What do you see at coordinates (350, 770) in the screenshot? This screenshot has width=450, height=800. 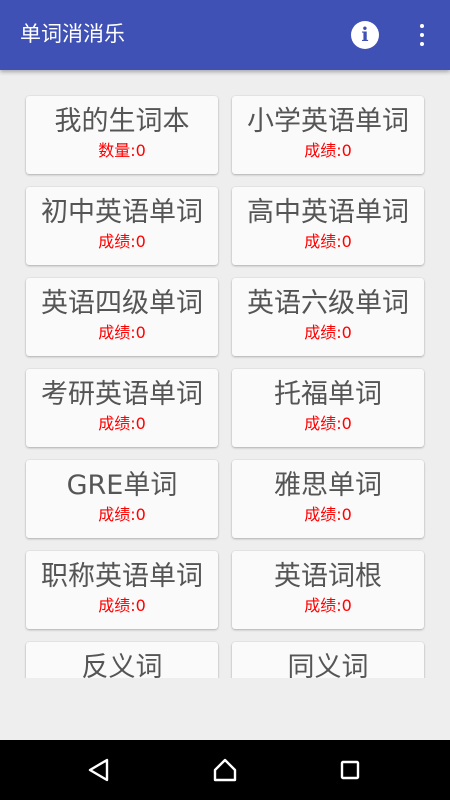 I see `recents-square-icon` at bounding box center [350, 770].